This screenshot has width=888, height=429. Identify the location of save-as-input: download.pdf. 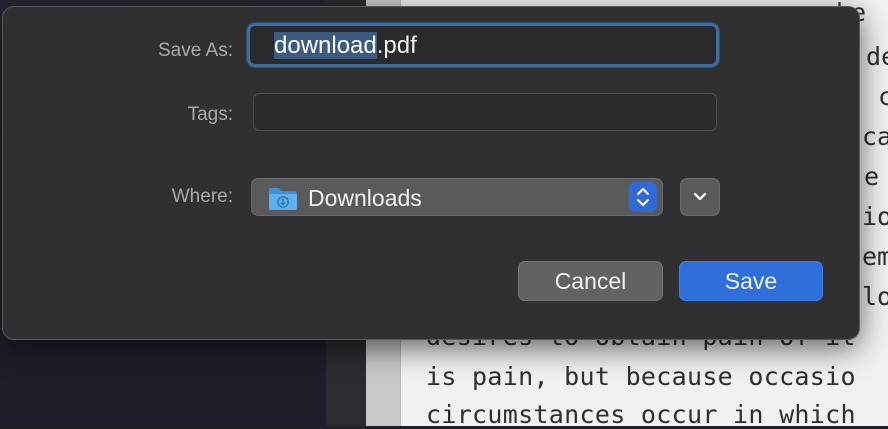
(483, 45).